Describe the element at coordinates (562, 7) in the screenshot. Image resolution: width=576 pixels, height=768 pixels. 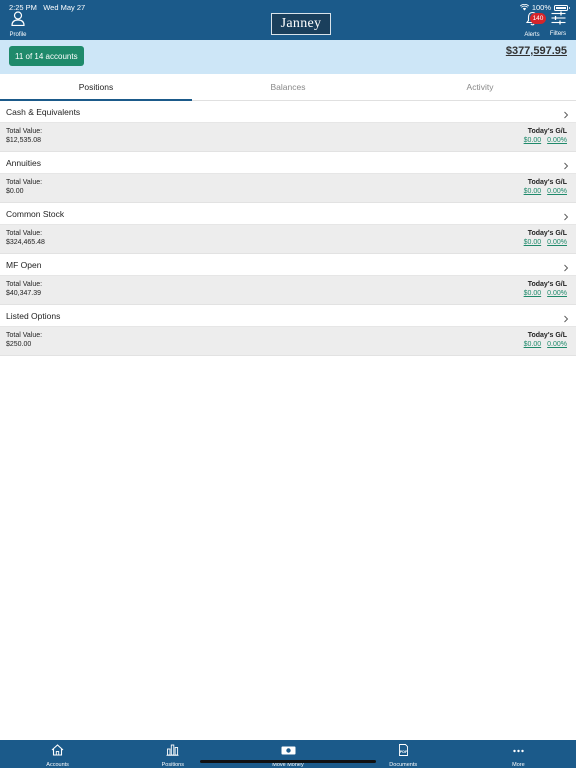
I see `battery-icon` at that location.